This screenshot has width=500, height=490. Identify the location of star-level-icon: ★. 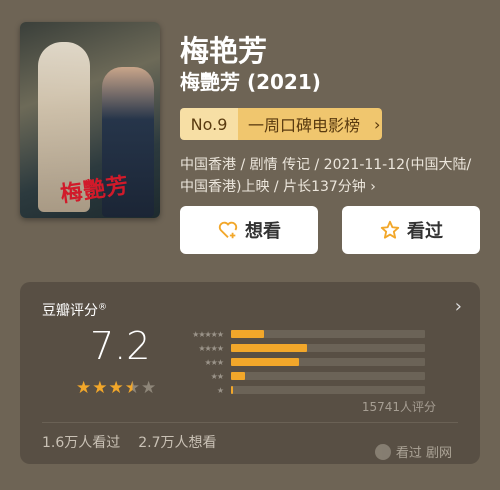
(220, 390).